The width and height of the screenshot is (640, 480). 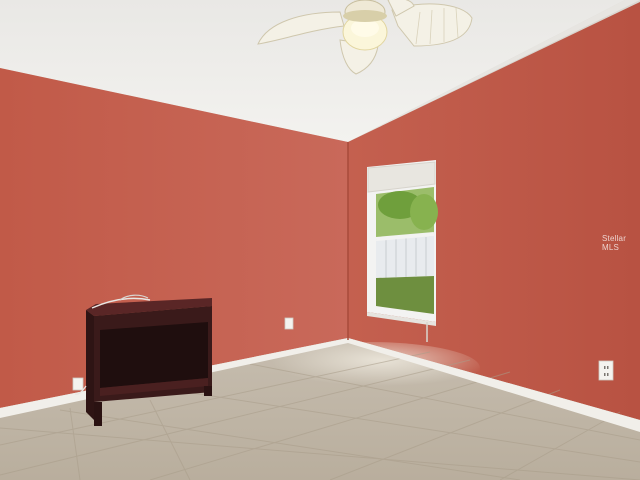 What do you see at coordinates (614, 243) in the screenshot?
I see `watermark-text: Stellar MLS` at bounding box center [614, 243].